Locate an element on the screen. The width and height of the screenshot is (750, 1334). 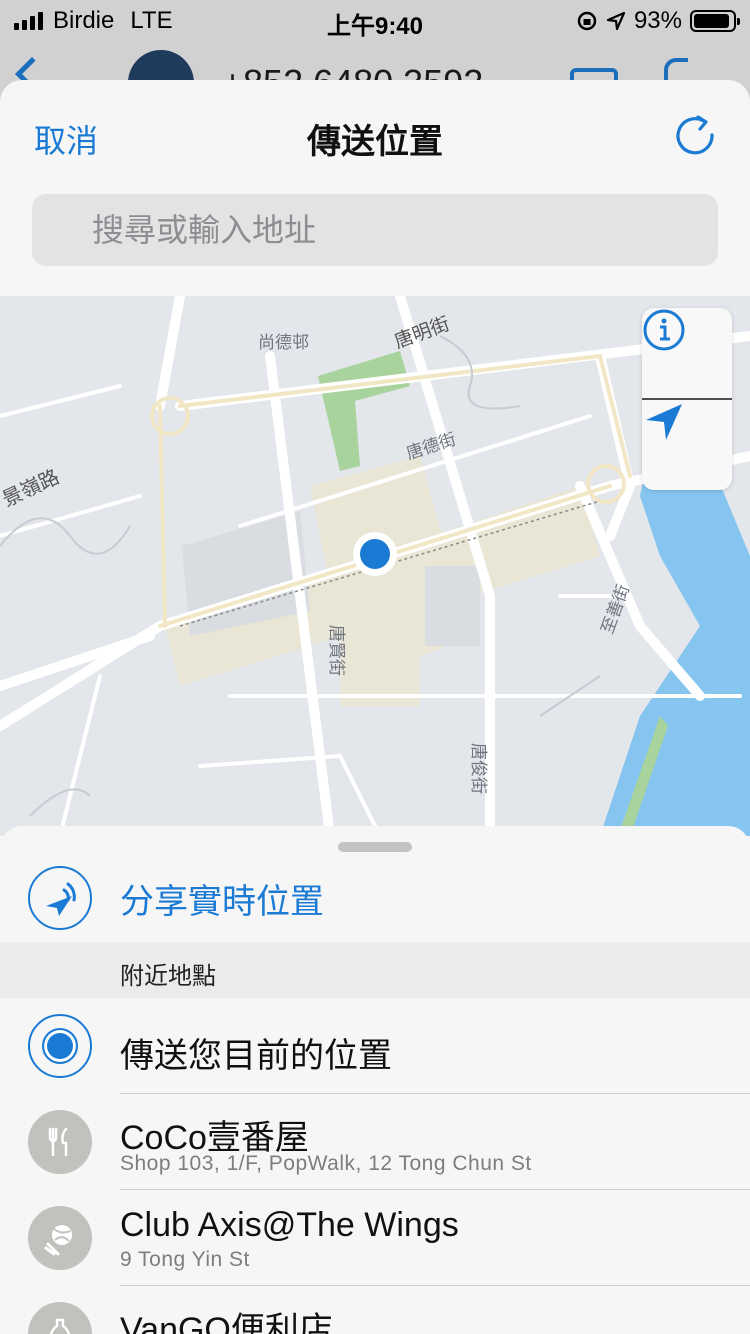
map-label: 唐俊街 is located at coordinates (478, 768).